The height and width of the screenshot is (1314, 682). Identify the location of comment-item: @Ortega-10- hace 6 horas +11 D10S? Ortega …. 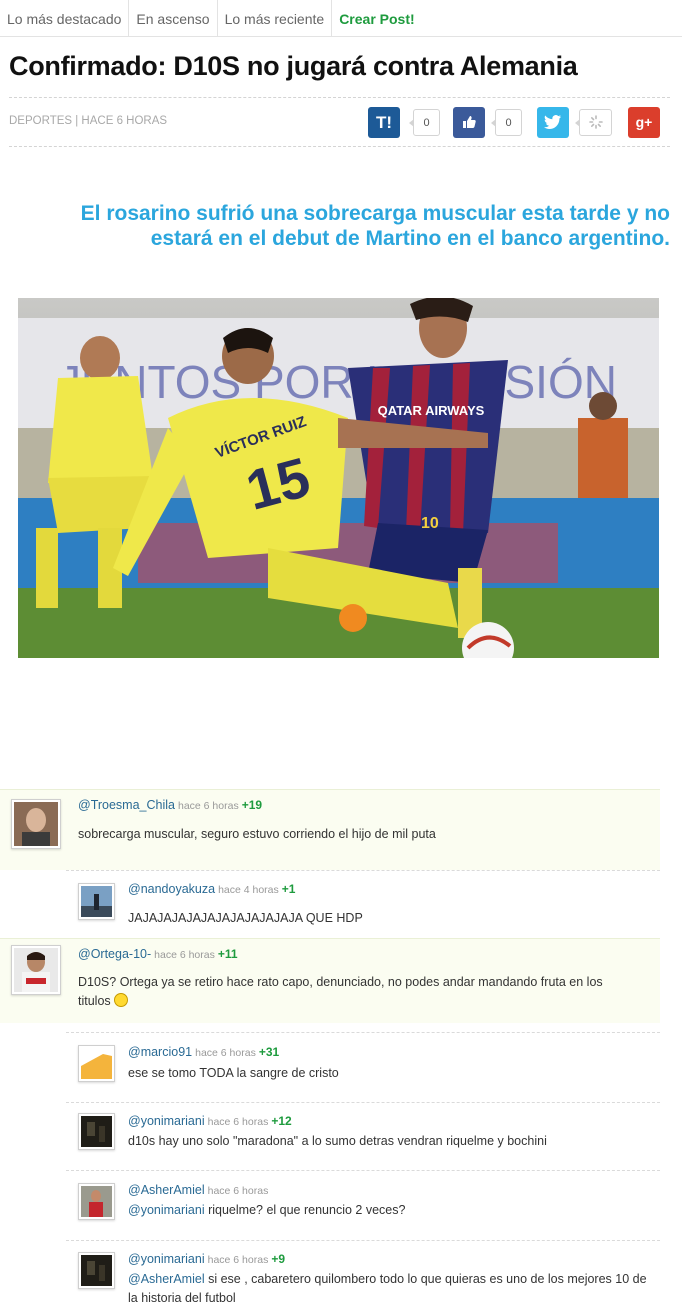
(330, 980).